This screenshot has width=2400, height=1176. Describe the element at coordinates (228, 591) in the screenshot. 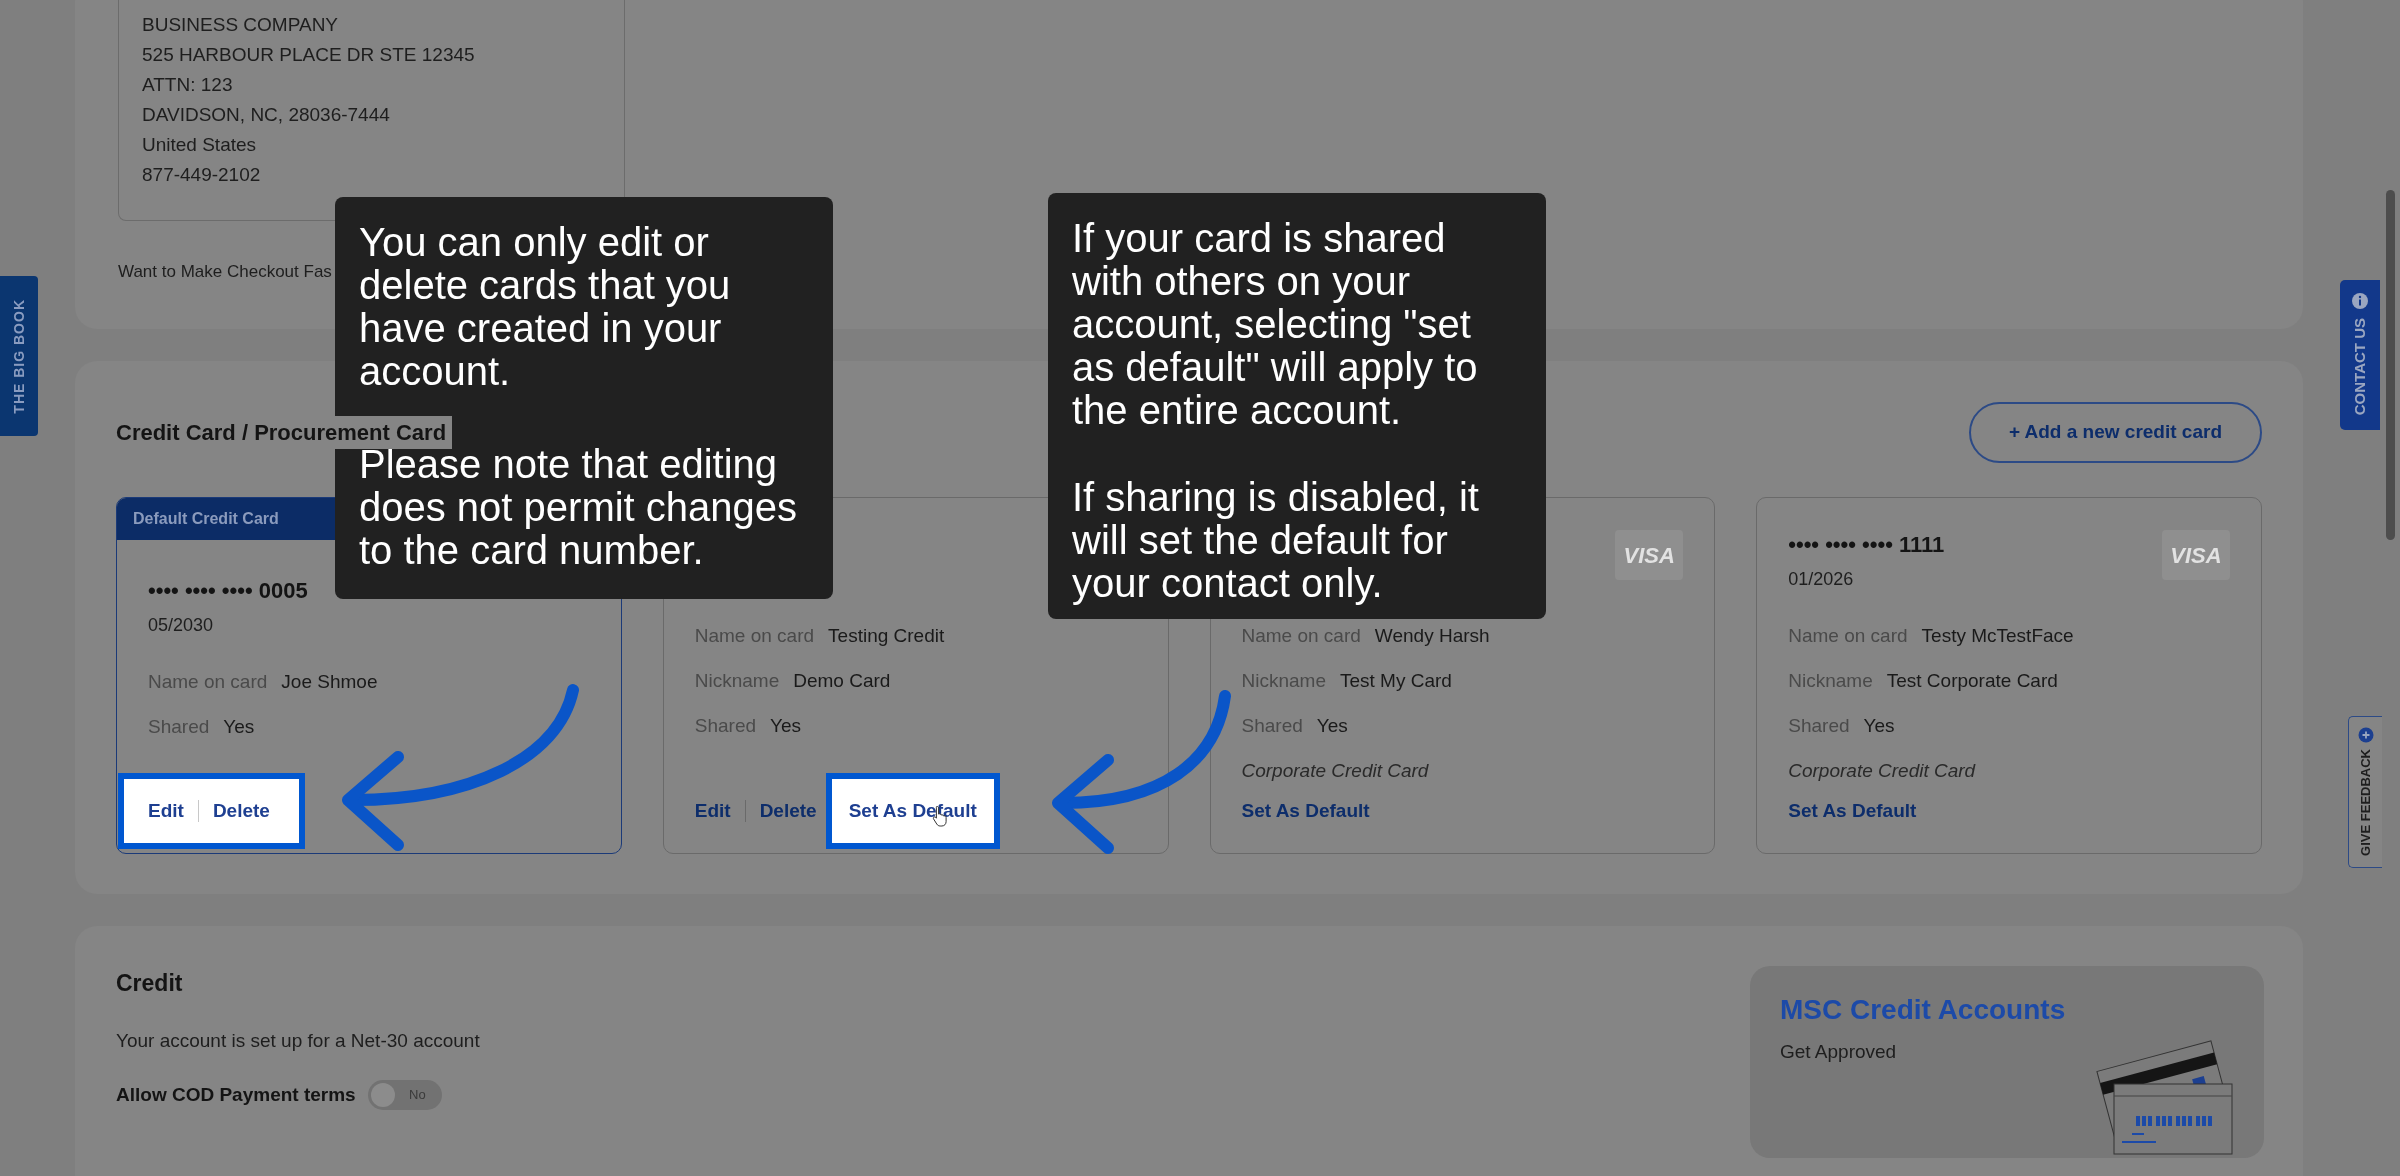

I see `card-number: •••• •••• •••• 0005` at that location.